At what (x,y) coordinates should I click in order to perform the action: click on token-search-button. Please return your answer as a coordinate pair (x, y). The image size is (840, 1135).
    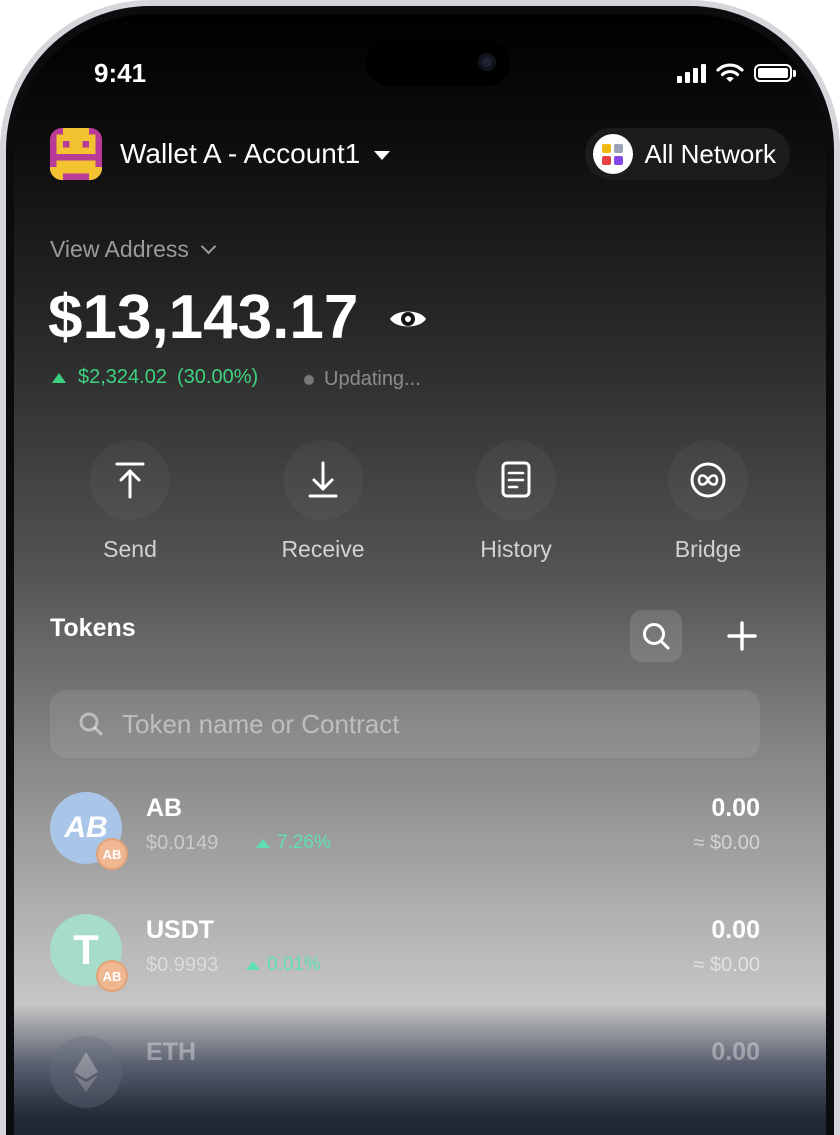
    Looking at the image, I should click on (656, 636).